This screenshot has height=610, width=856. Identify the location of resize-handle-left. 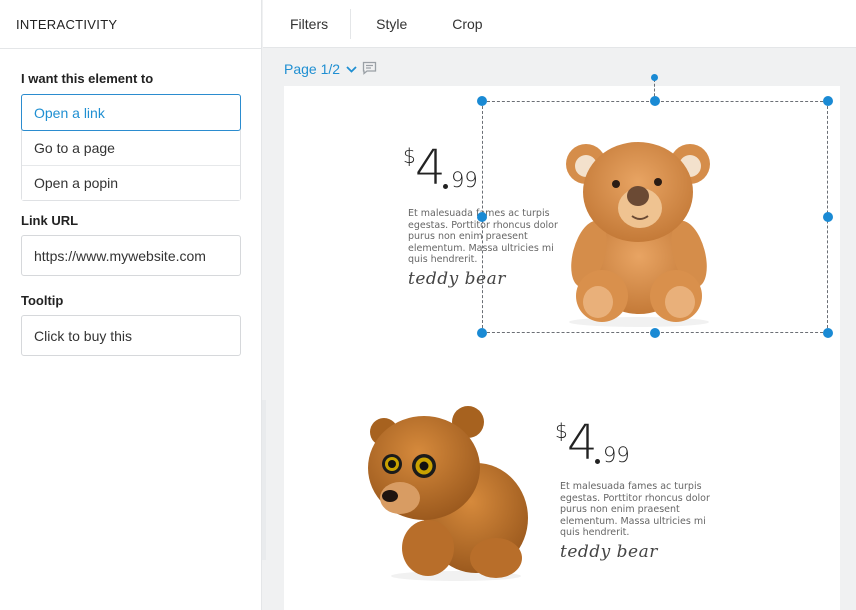
(482, 217).